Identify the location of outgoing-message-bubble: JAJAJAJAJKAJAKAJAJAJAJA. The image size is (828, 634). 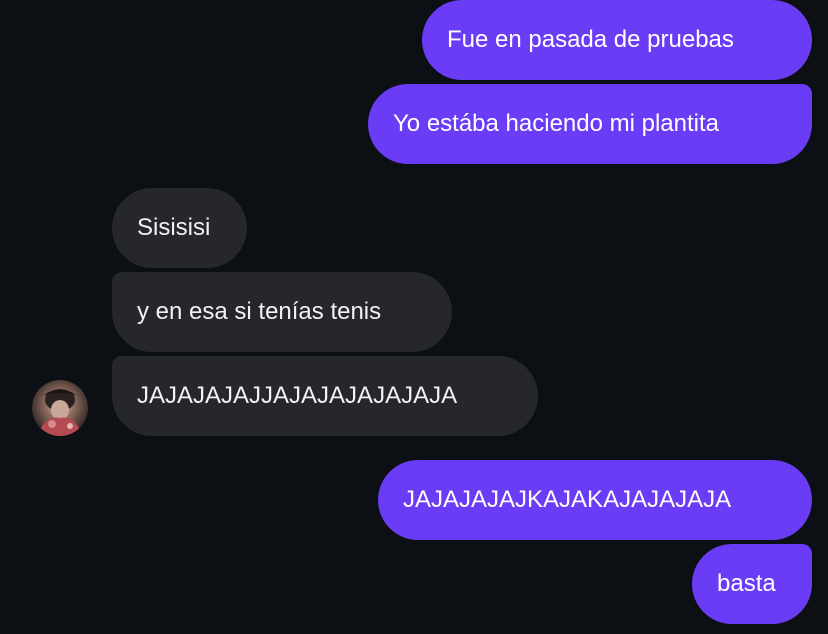
(595, 500).